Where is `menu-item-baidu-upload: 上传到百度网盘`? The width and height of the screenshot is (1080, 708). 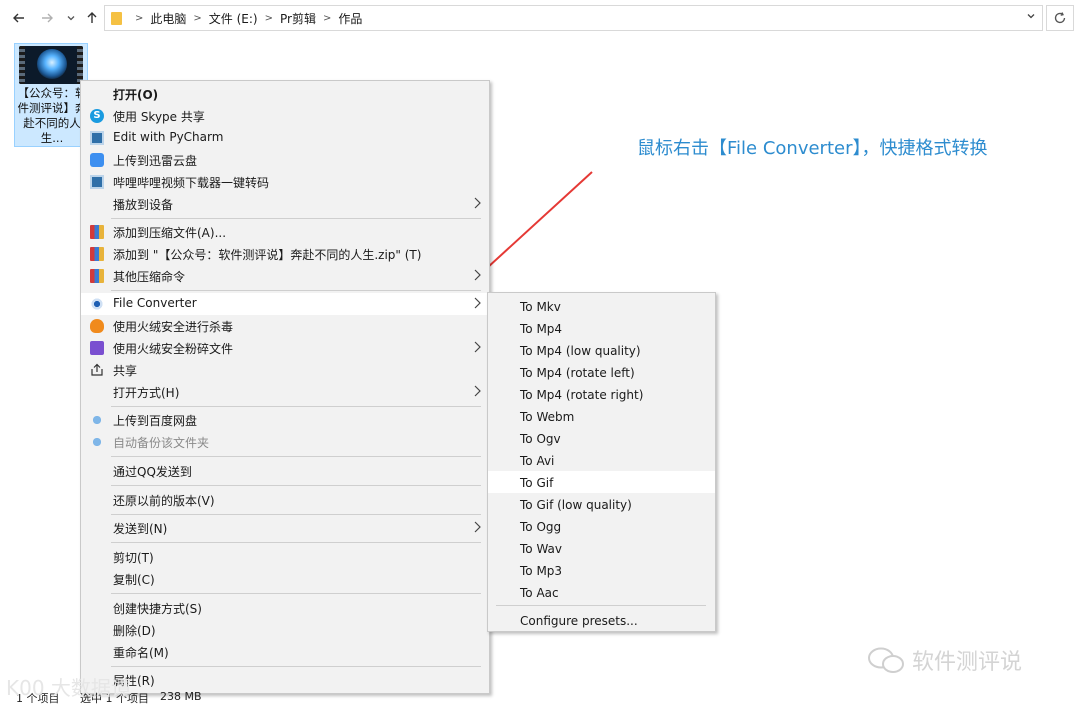 menu-item-baidu-upload: 上传到百度网盘 is located at coordinates (285, 420).